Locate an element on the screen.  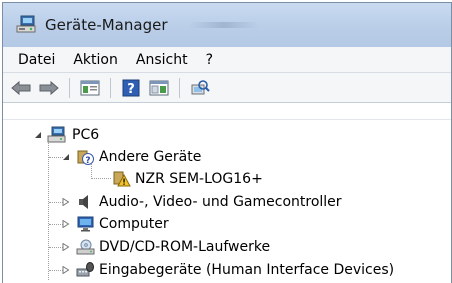
back-arrow-icon is located at coordinates (21, 88).